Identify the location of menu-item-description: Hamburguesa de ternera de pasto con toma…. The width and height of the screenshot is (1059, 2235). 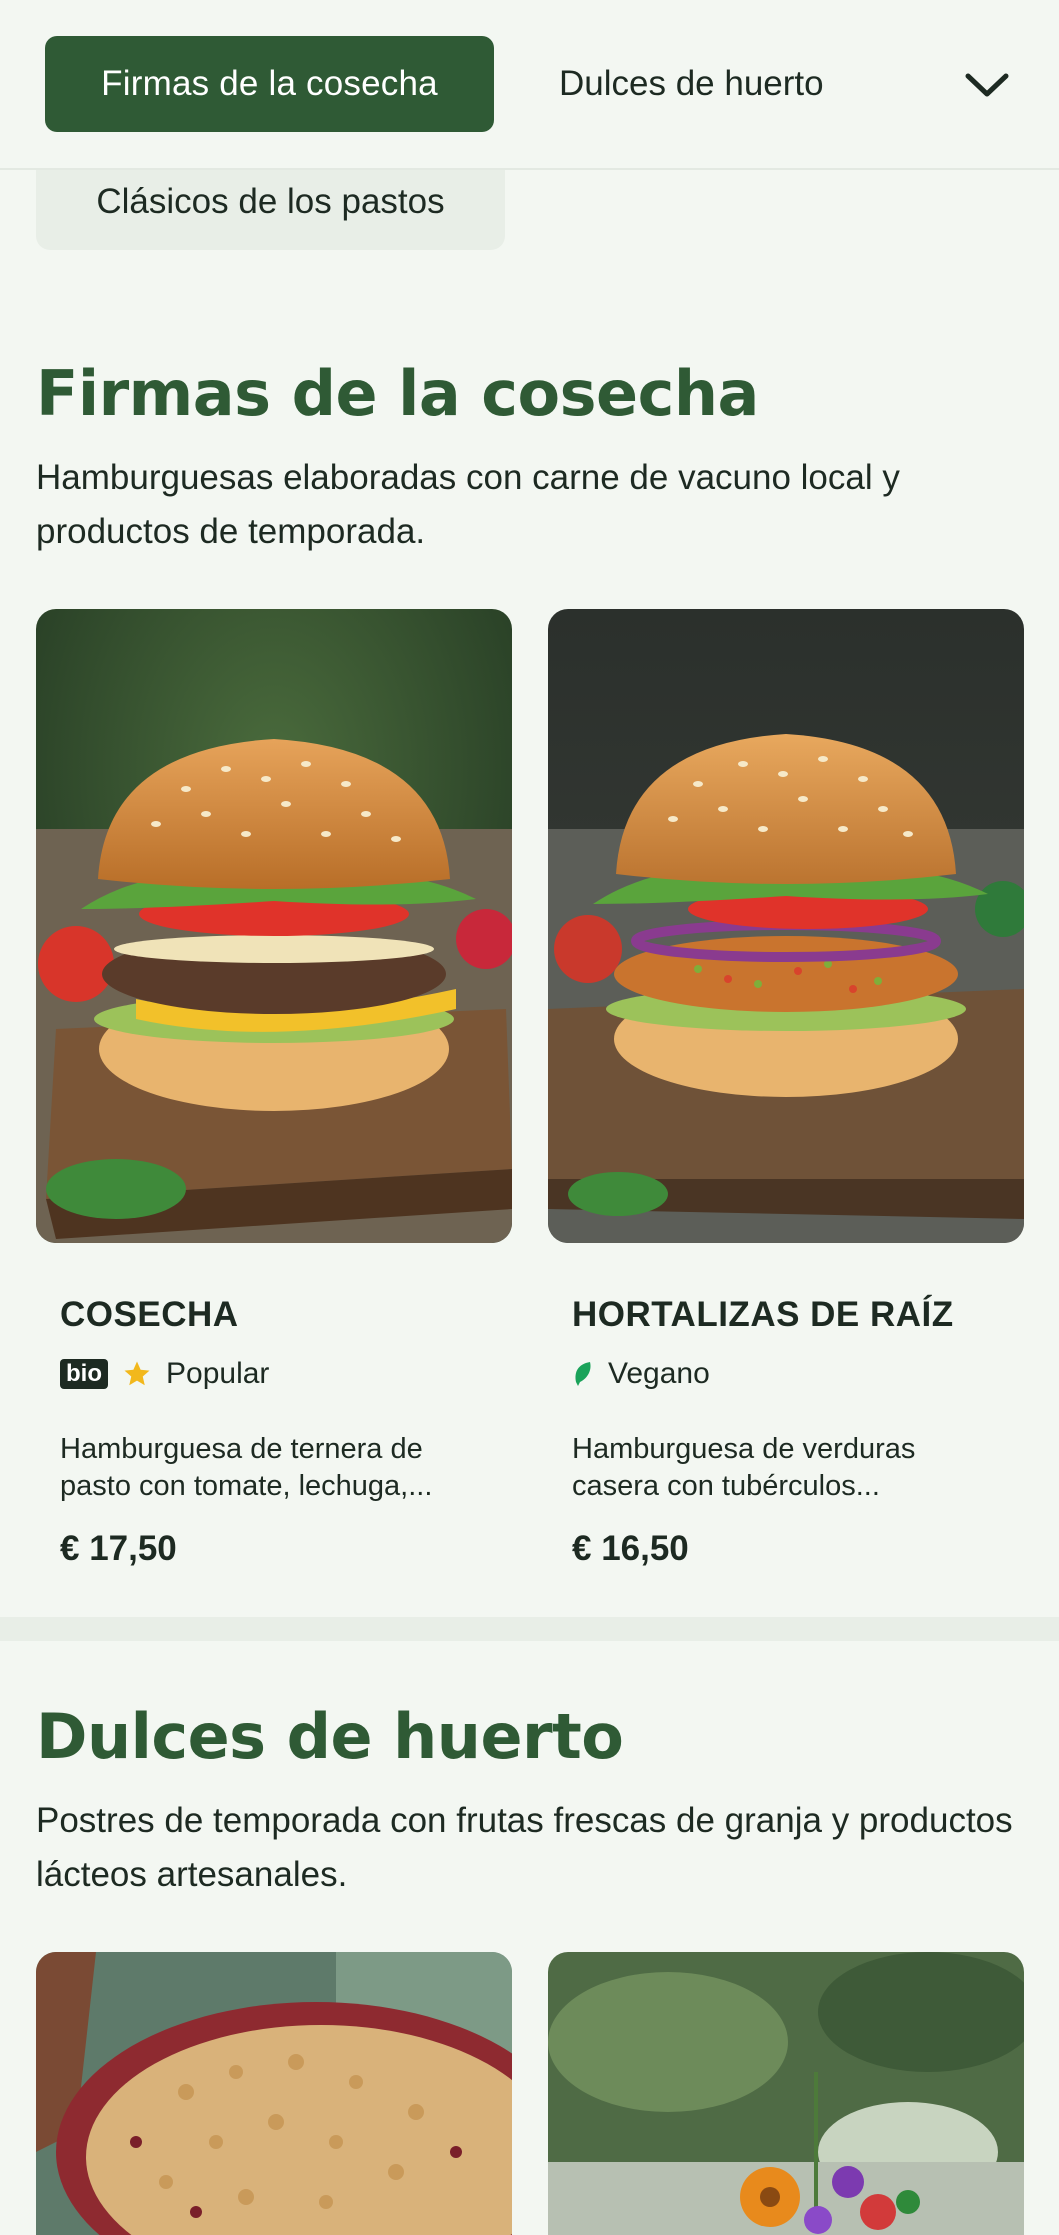
(246, 1467).